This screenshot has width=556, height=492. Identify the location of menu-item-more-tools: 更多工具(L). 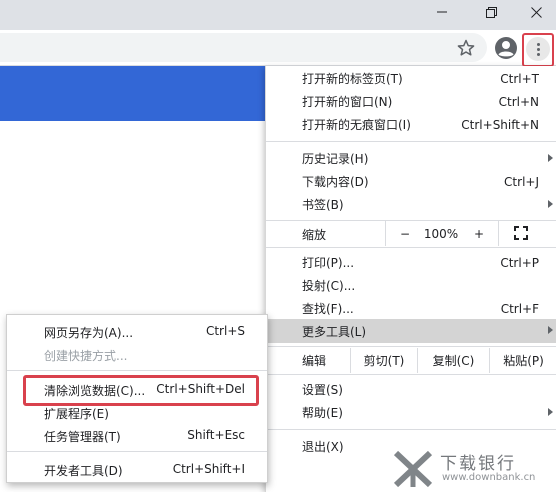
(411, 331).